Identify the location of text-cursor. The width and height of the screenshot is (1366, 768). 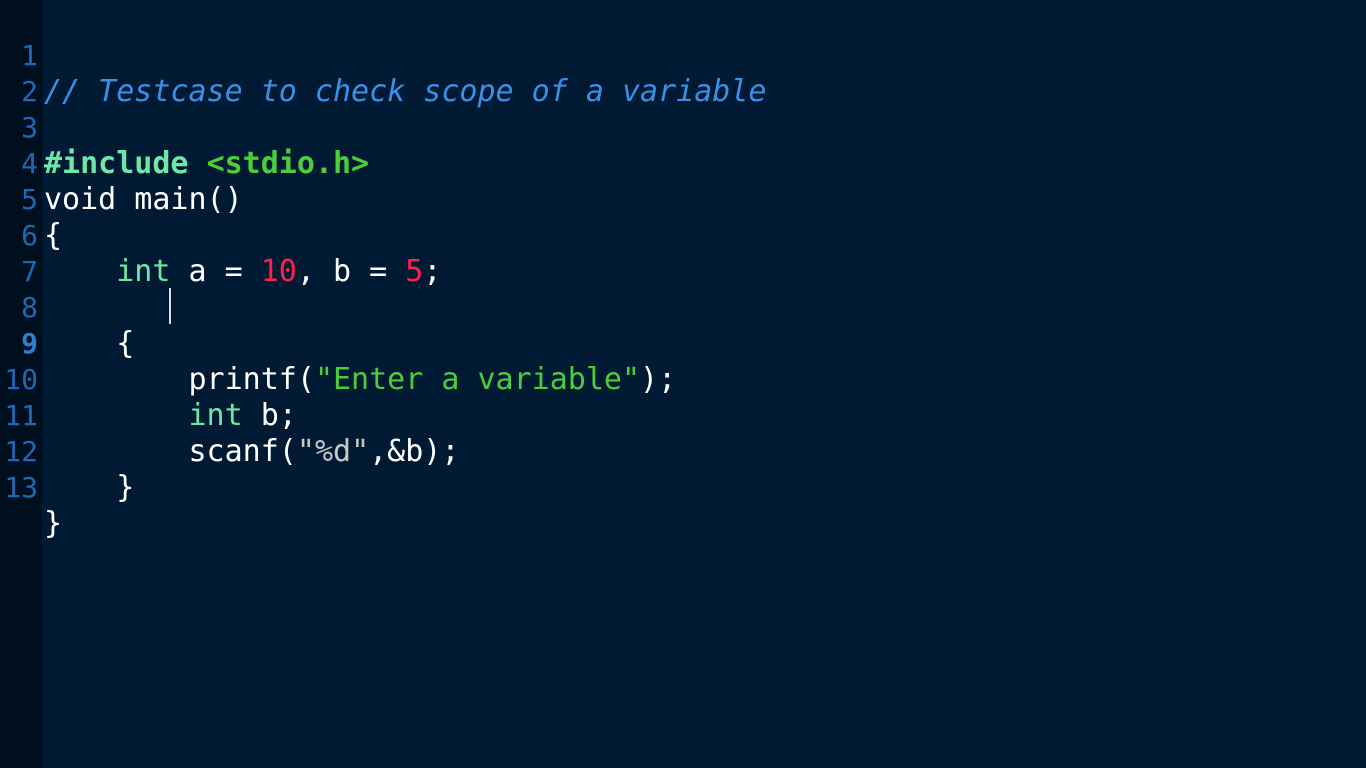
(170, 306).